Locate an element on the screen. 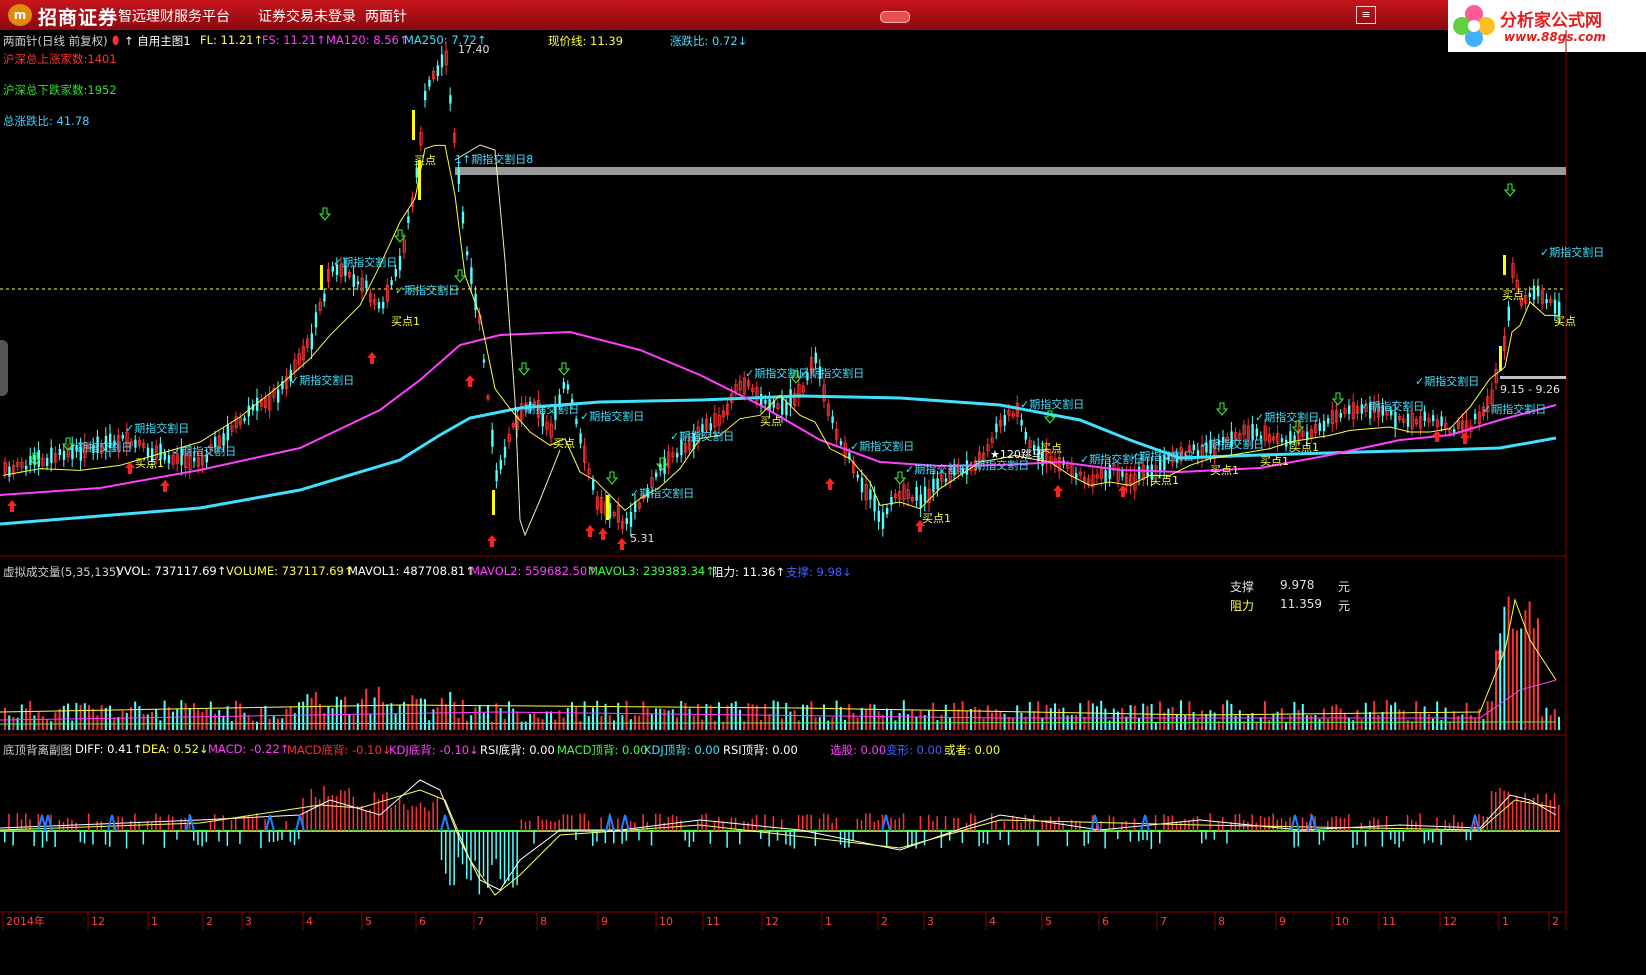 Image resolution: width=1646 pixels, height=975 pixels. buy-arrow-icon is located at coordinates (1123, 491).